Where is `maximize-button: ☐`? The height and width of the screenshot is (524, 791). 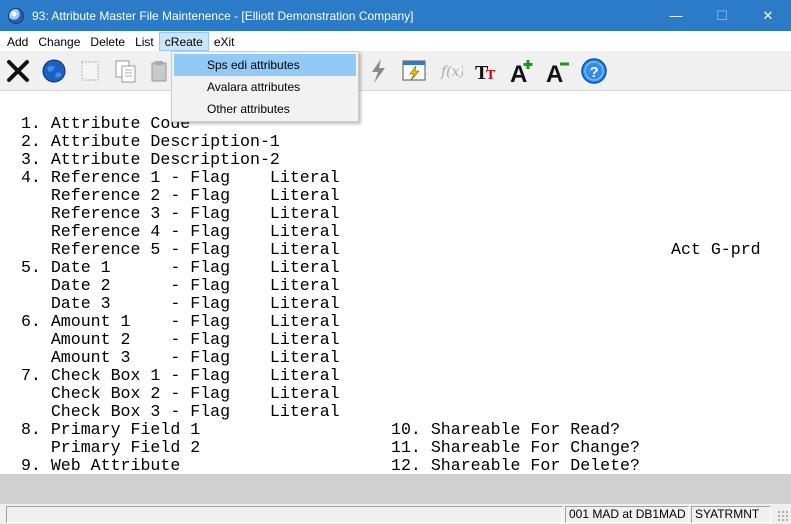
maximize-button: ☐ is located at coordinates (722, 15).